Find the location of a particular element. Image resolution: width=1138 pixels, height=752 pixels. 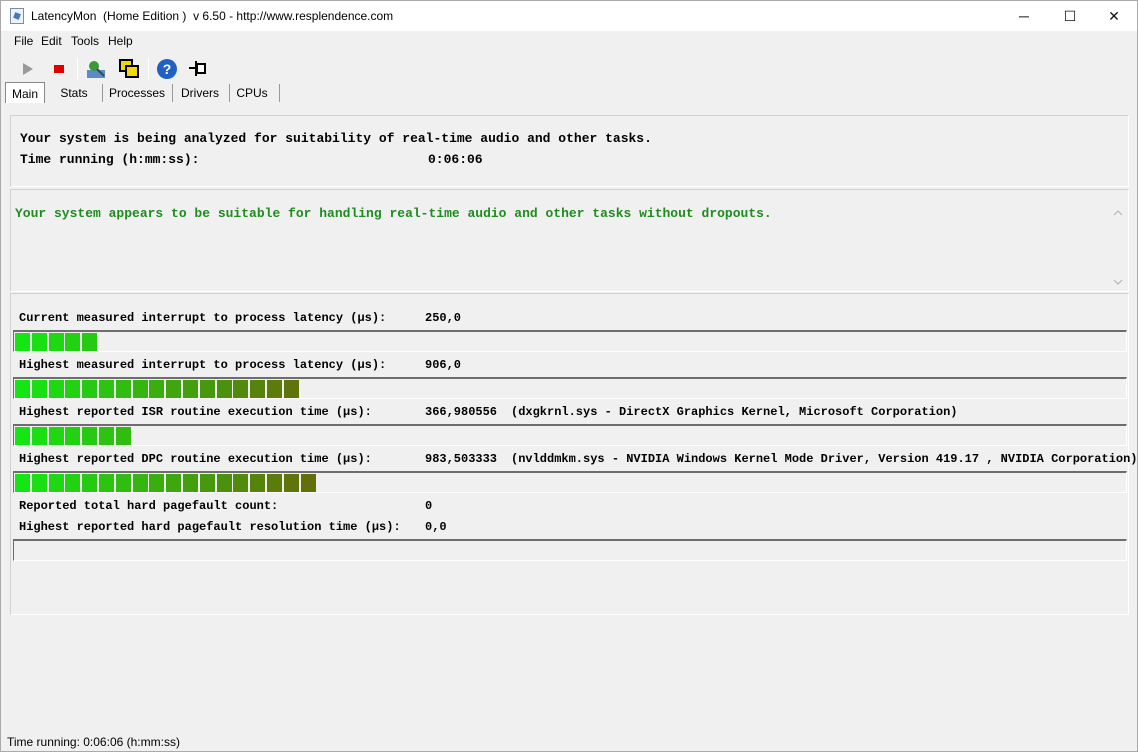

minimize-button: ─ is located at coordinates (1024, 16).